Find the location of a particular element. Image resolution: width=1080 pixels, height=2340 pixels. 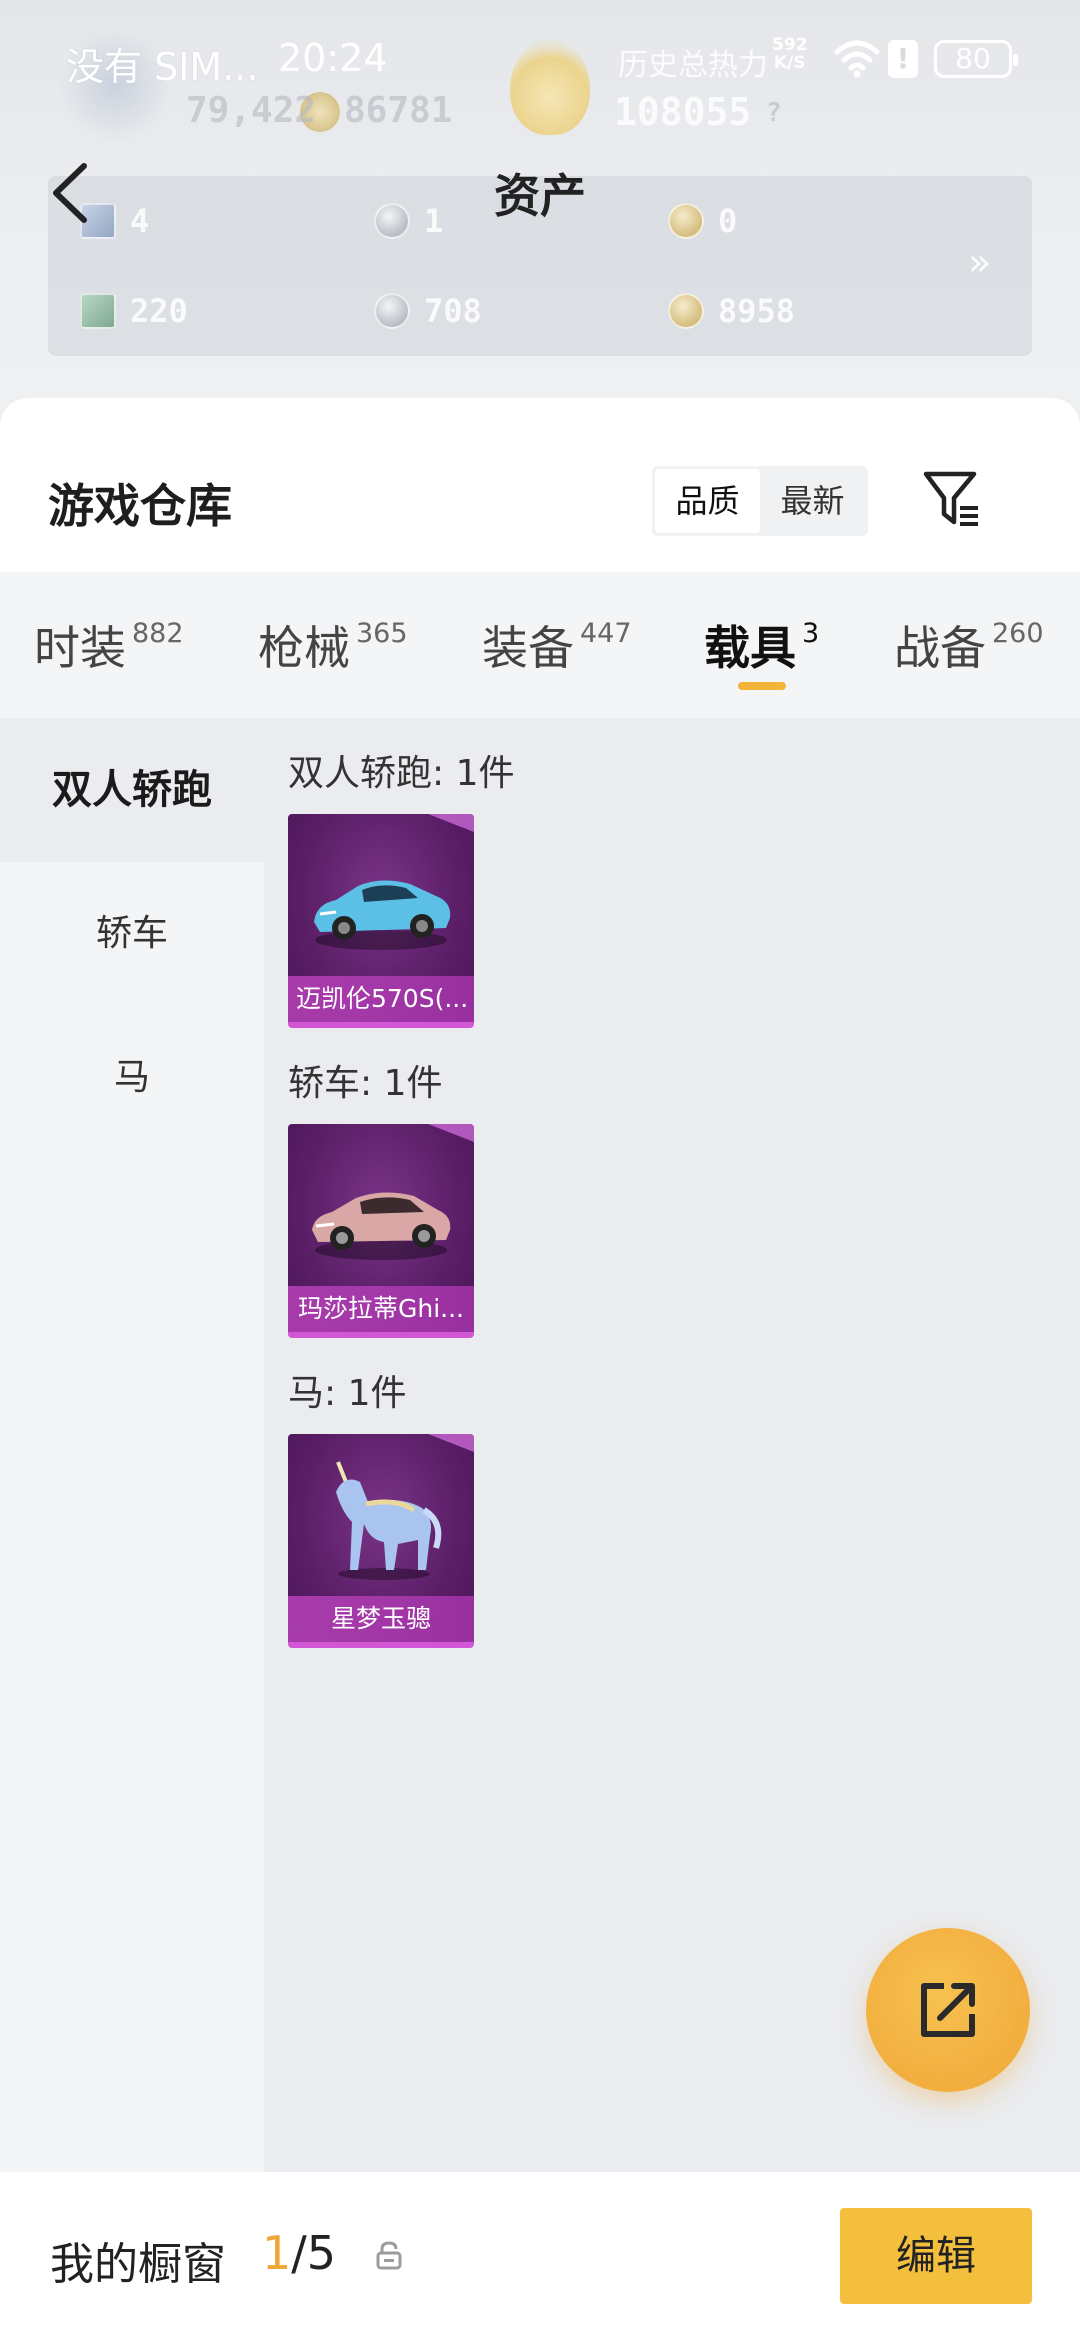

share-button is located at coordinates (948, 2010).